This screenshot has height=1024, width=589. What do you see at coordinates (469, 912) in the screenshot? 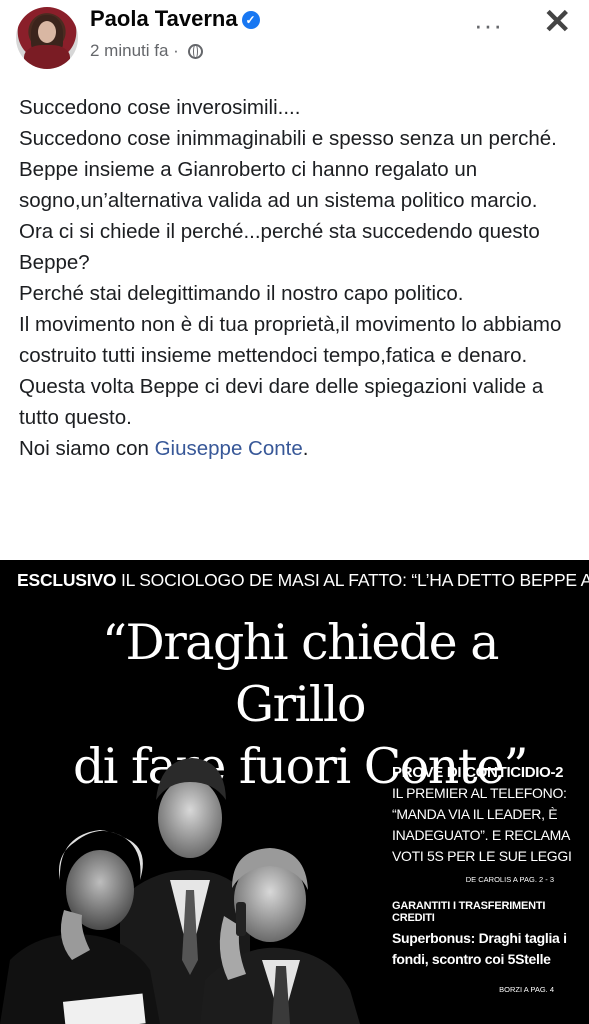
I see `side-kicker: GARANTITI I TRASFERIMENTI CREDITI` at bounding box center [469, 912].